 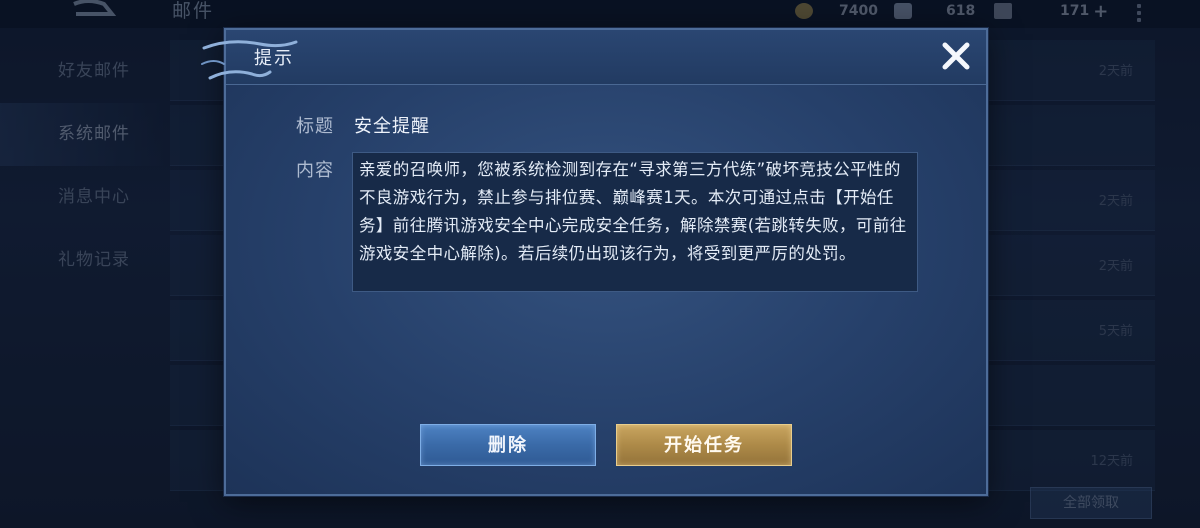 What do you see at coordinates (704, 445) in the screenshot?
I see `start-task-button: 开始任务` at bounding box center [704, 445].